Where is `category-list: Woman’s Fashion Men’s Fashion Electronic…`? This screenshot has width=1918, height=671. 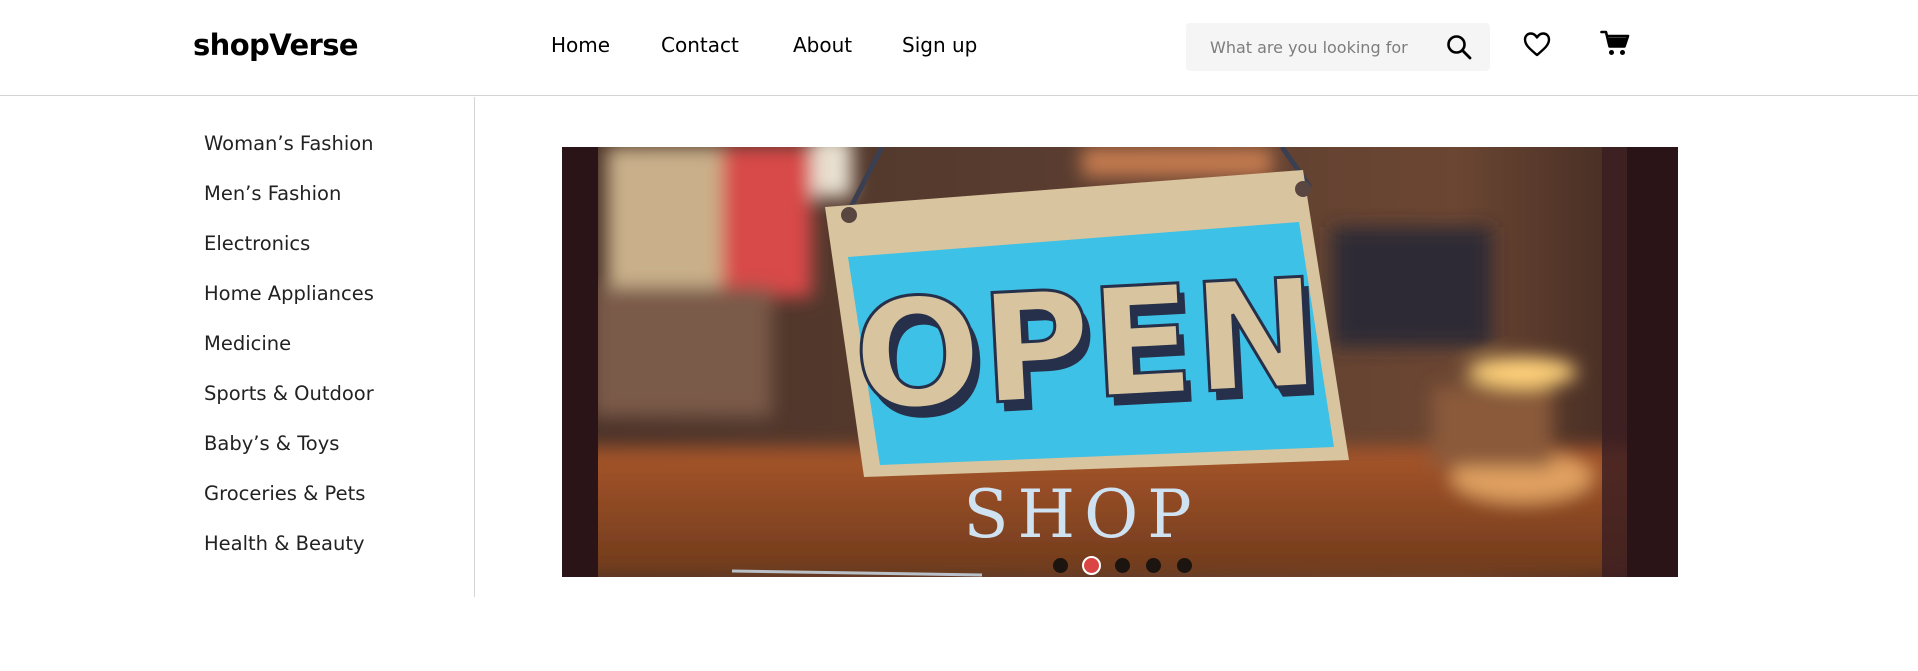
category-list: Woman’s Fashion Men’s Fashion Electronic… is located at coordinates (289, 358).